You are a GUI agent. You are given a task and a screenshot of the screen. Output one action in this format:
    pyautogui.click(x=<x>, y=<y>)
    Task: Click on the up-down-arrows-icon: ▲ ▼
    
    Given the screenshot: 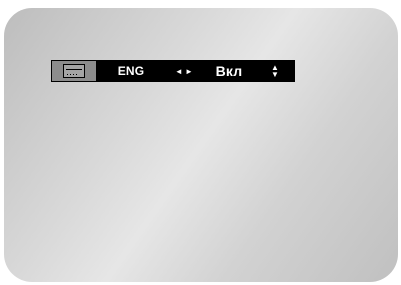 What is the action you would take?
    pyautogui.click(x=275, y=71)
    